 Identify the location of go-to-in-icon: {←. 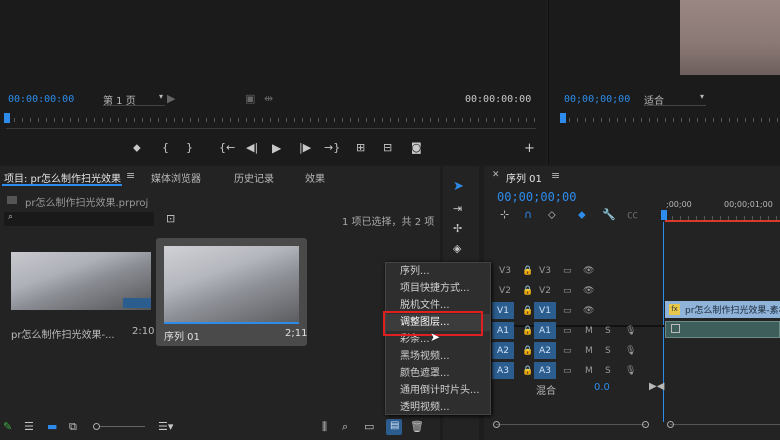
(227, 148).